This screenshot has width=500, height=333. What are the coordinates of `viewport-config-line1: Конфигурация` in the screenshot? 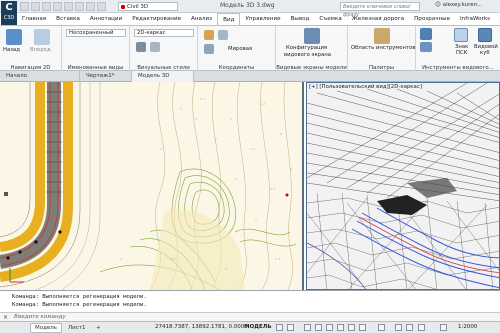 It's located at (306, 48).